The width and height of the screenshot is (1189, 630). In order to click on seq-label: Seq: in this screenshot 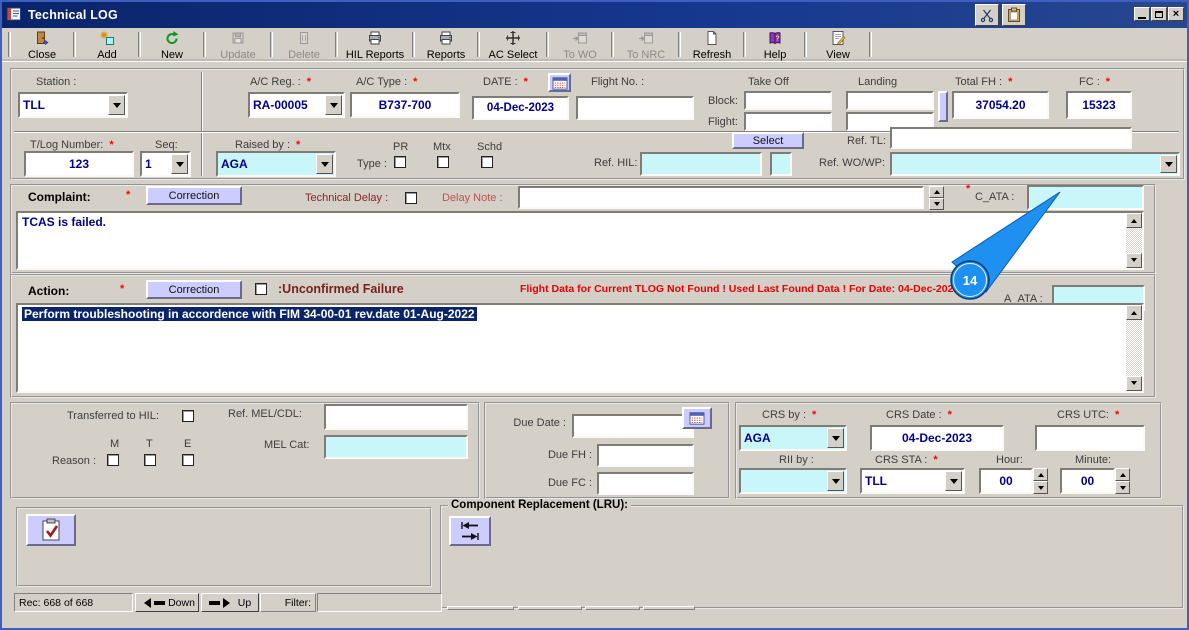, I will do `click(166, 145)`.